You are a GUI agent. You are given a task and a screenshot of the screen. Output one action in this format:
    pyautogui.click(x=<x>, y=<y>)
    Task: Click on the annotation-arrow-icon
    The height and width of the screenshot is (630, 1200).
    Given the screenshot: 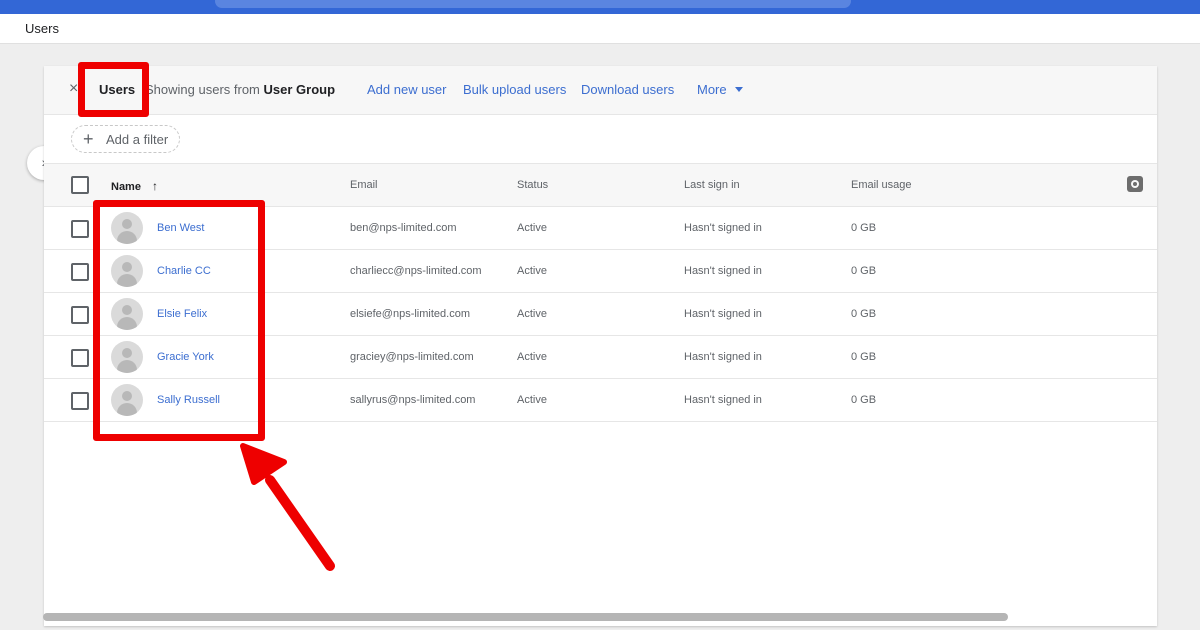 What is the action you would take?
    pyautogui.click(x=287, y=507)
    